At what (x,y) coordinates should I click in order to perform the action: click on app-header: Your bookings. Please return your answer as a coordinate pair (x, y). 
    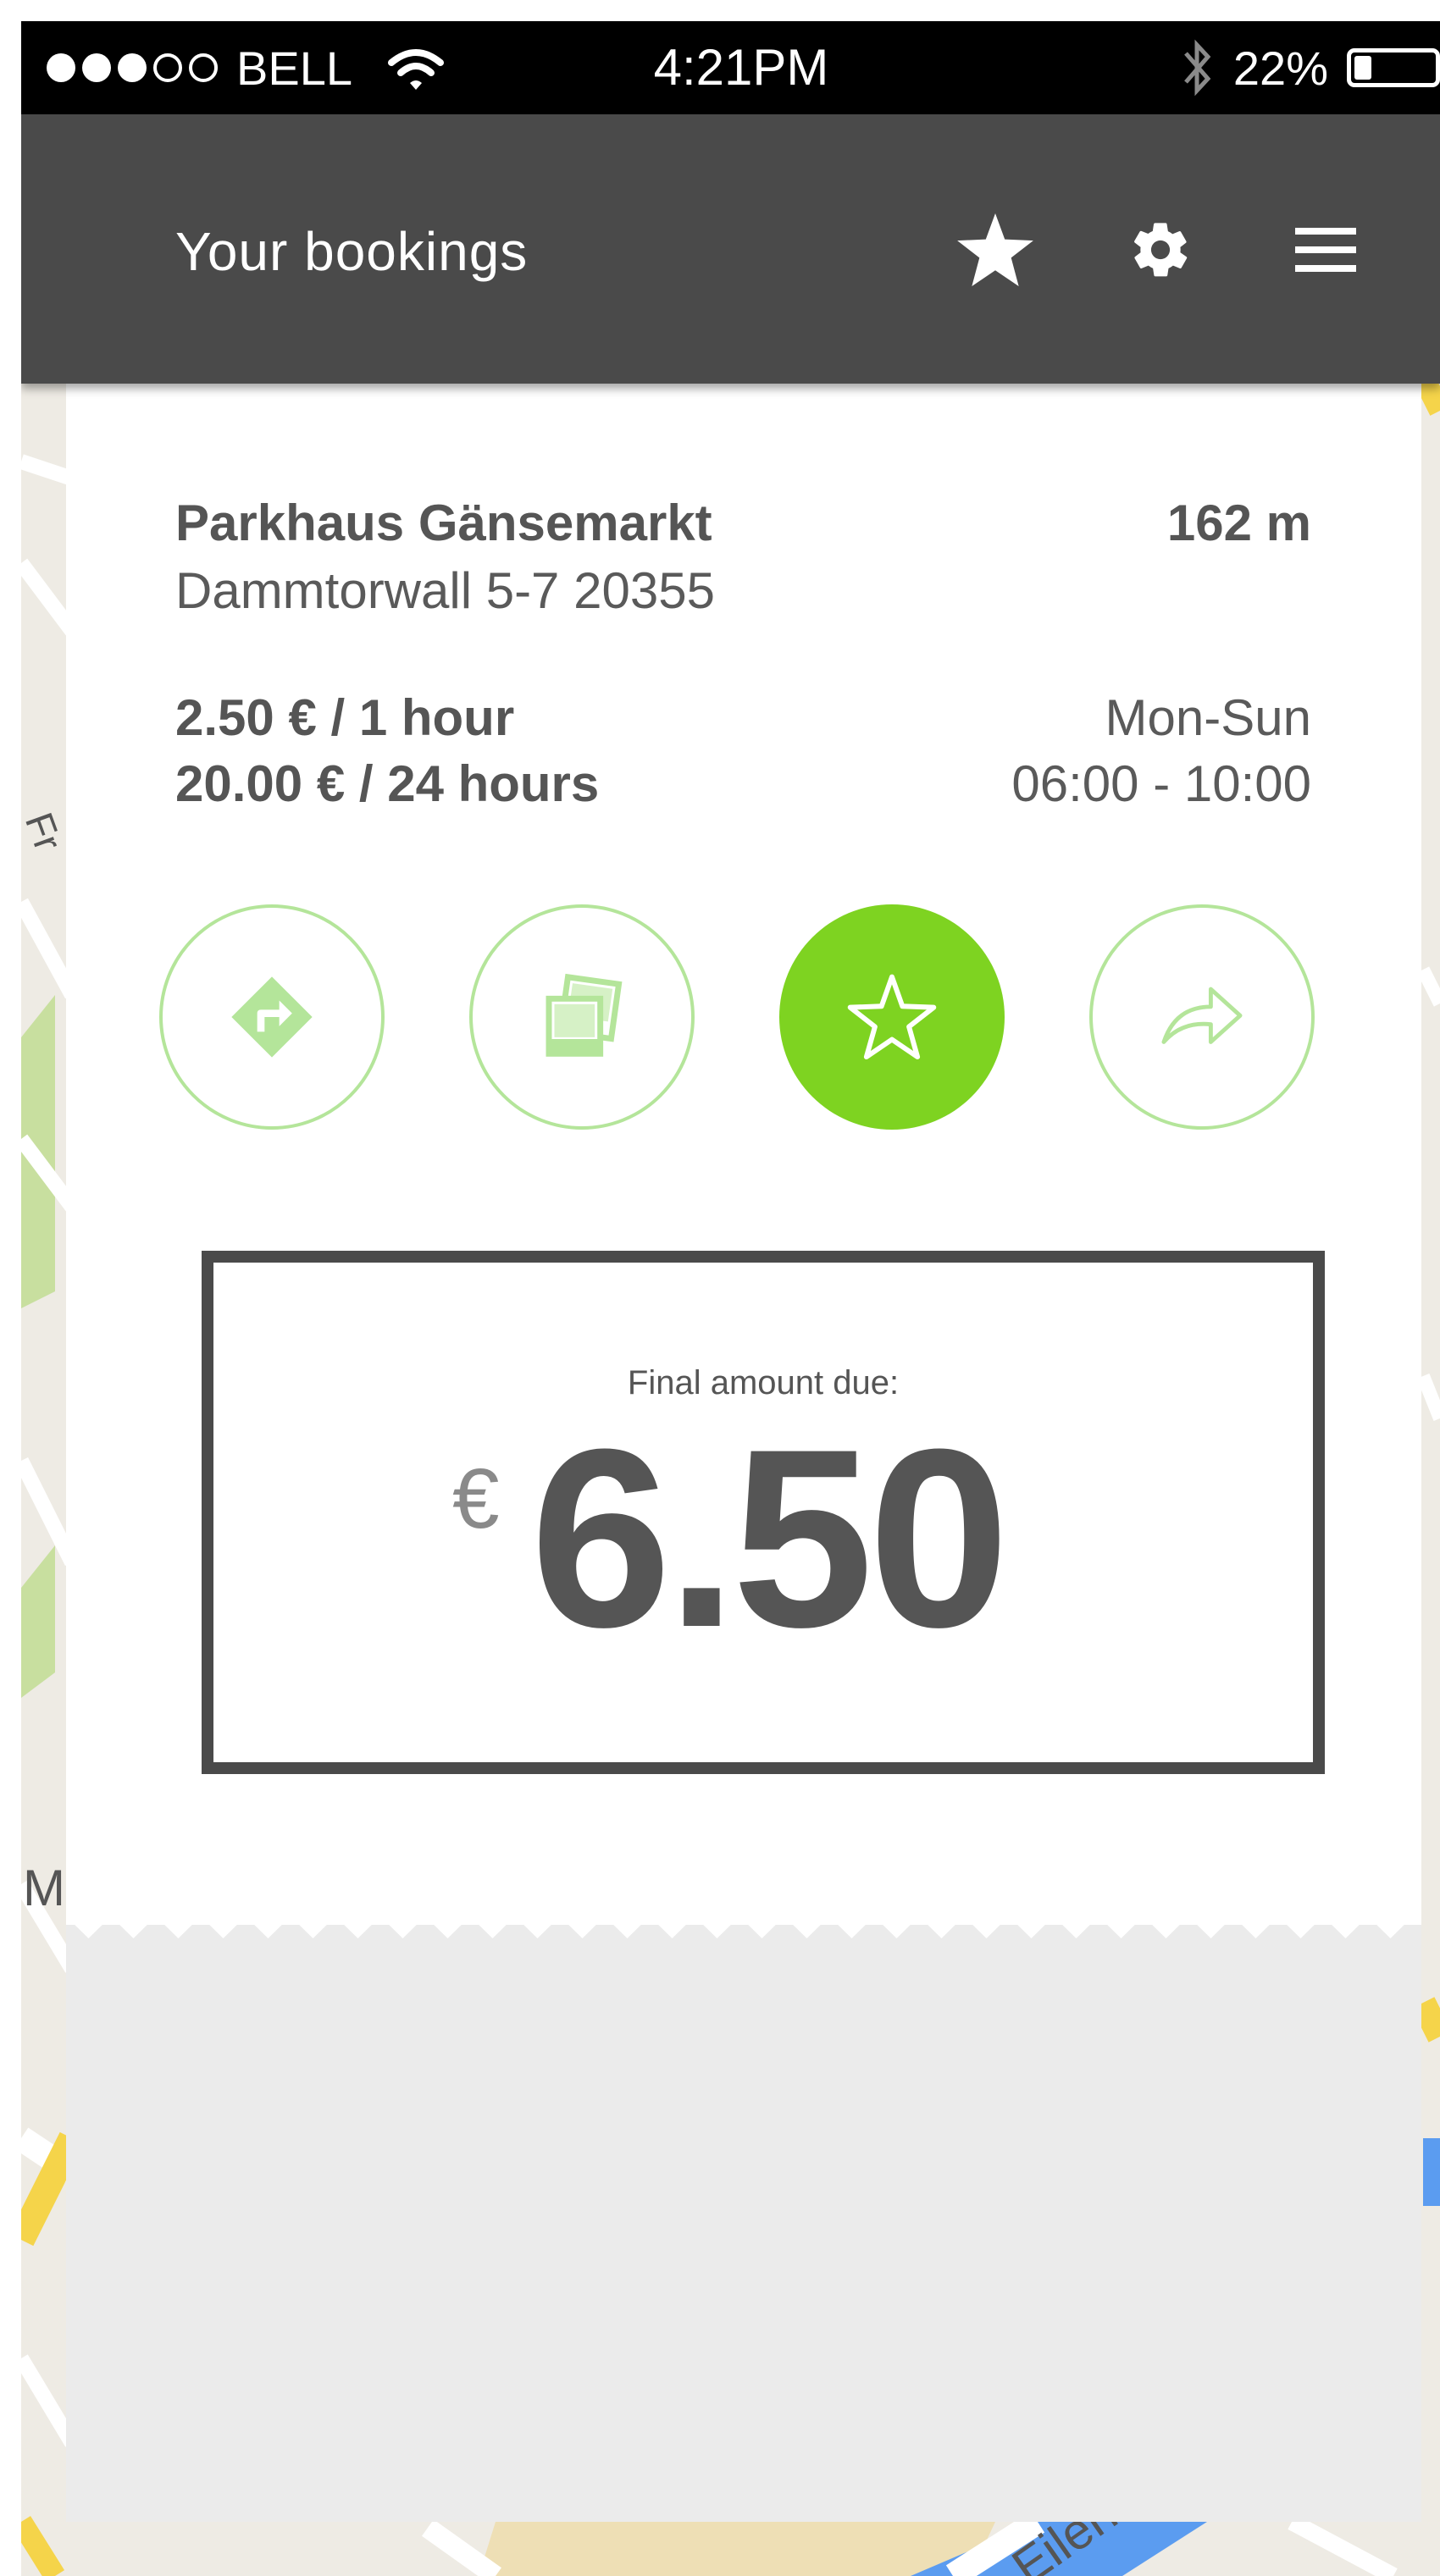
    Looking at the image, I should click on (730, 249).